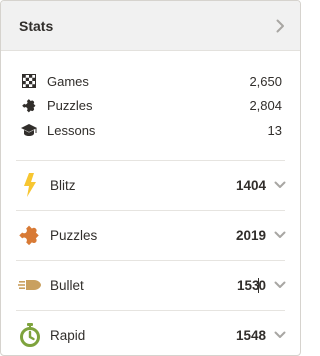 The height and width of the screenshot is (356, 320). Describe the element at coordinates (250, 335) in the screenshot. I see `rating-value: 1548` at that location.